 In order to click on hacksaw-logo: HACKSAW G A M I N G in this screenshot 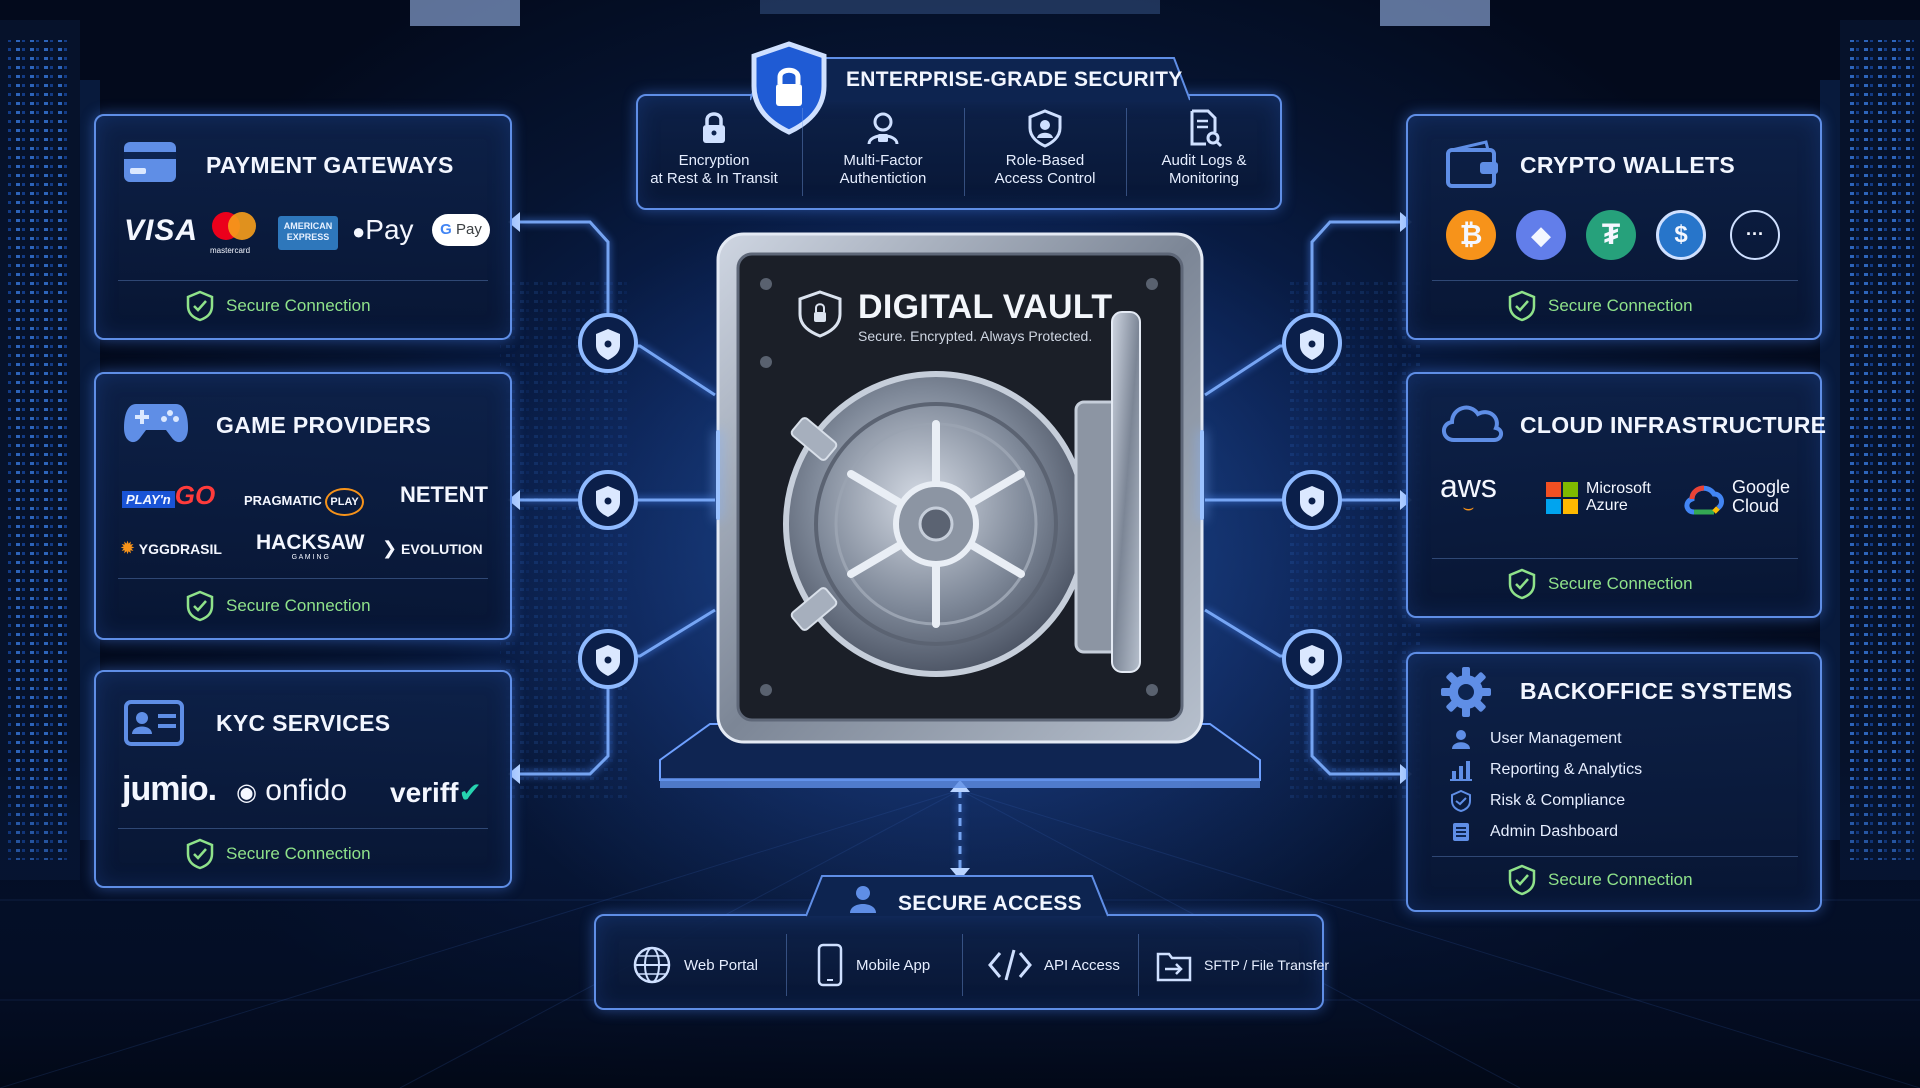, I will do `click(310, 546)`.